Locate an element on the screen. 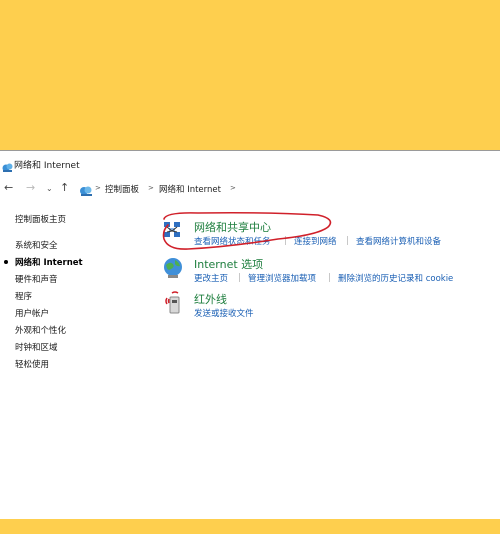  sidebar-item-user-accounts: 用户帐户 is located at coordinates (32, 313).